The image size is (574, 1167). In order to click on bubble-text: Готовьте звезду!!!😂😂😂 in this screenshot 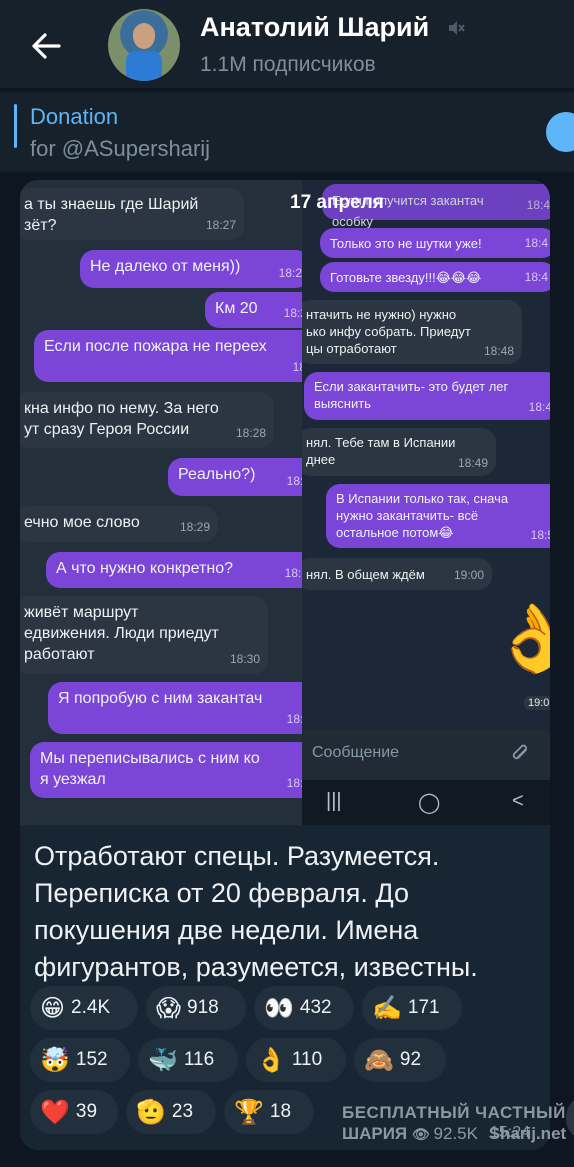, I will do `click(406, 277)`.